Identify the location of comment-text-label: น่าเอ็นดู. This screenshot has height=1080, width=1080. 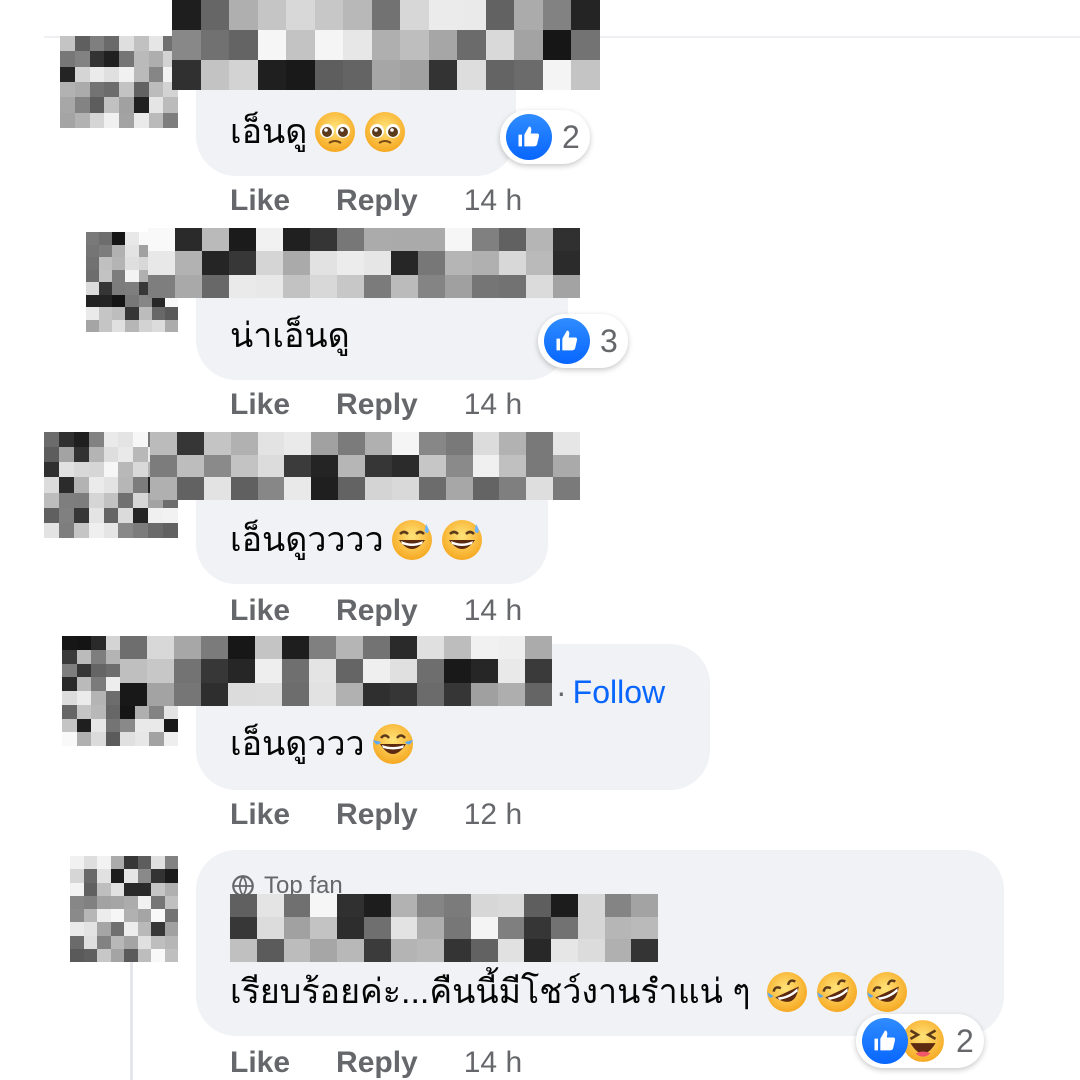
(290, 336).